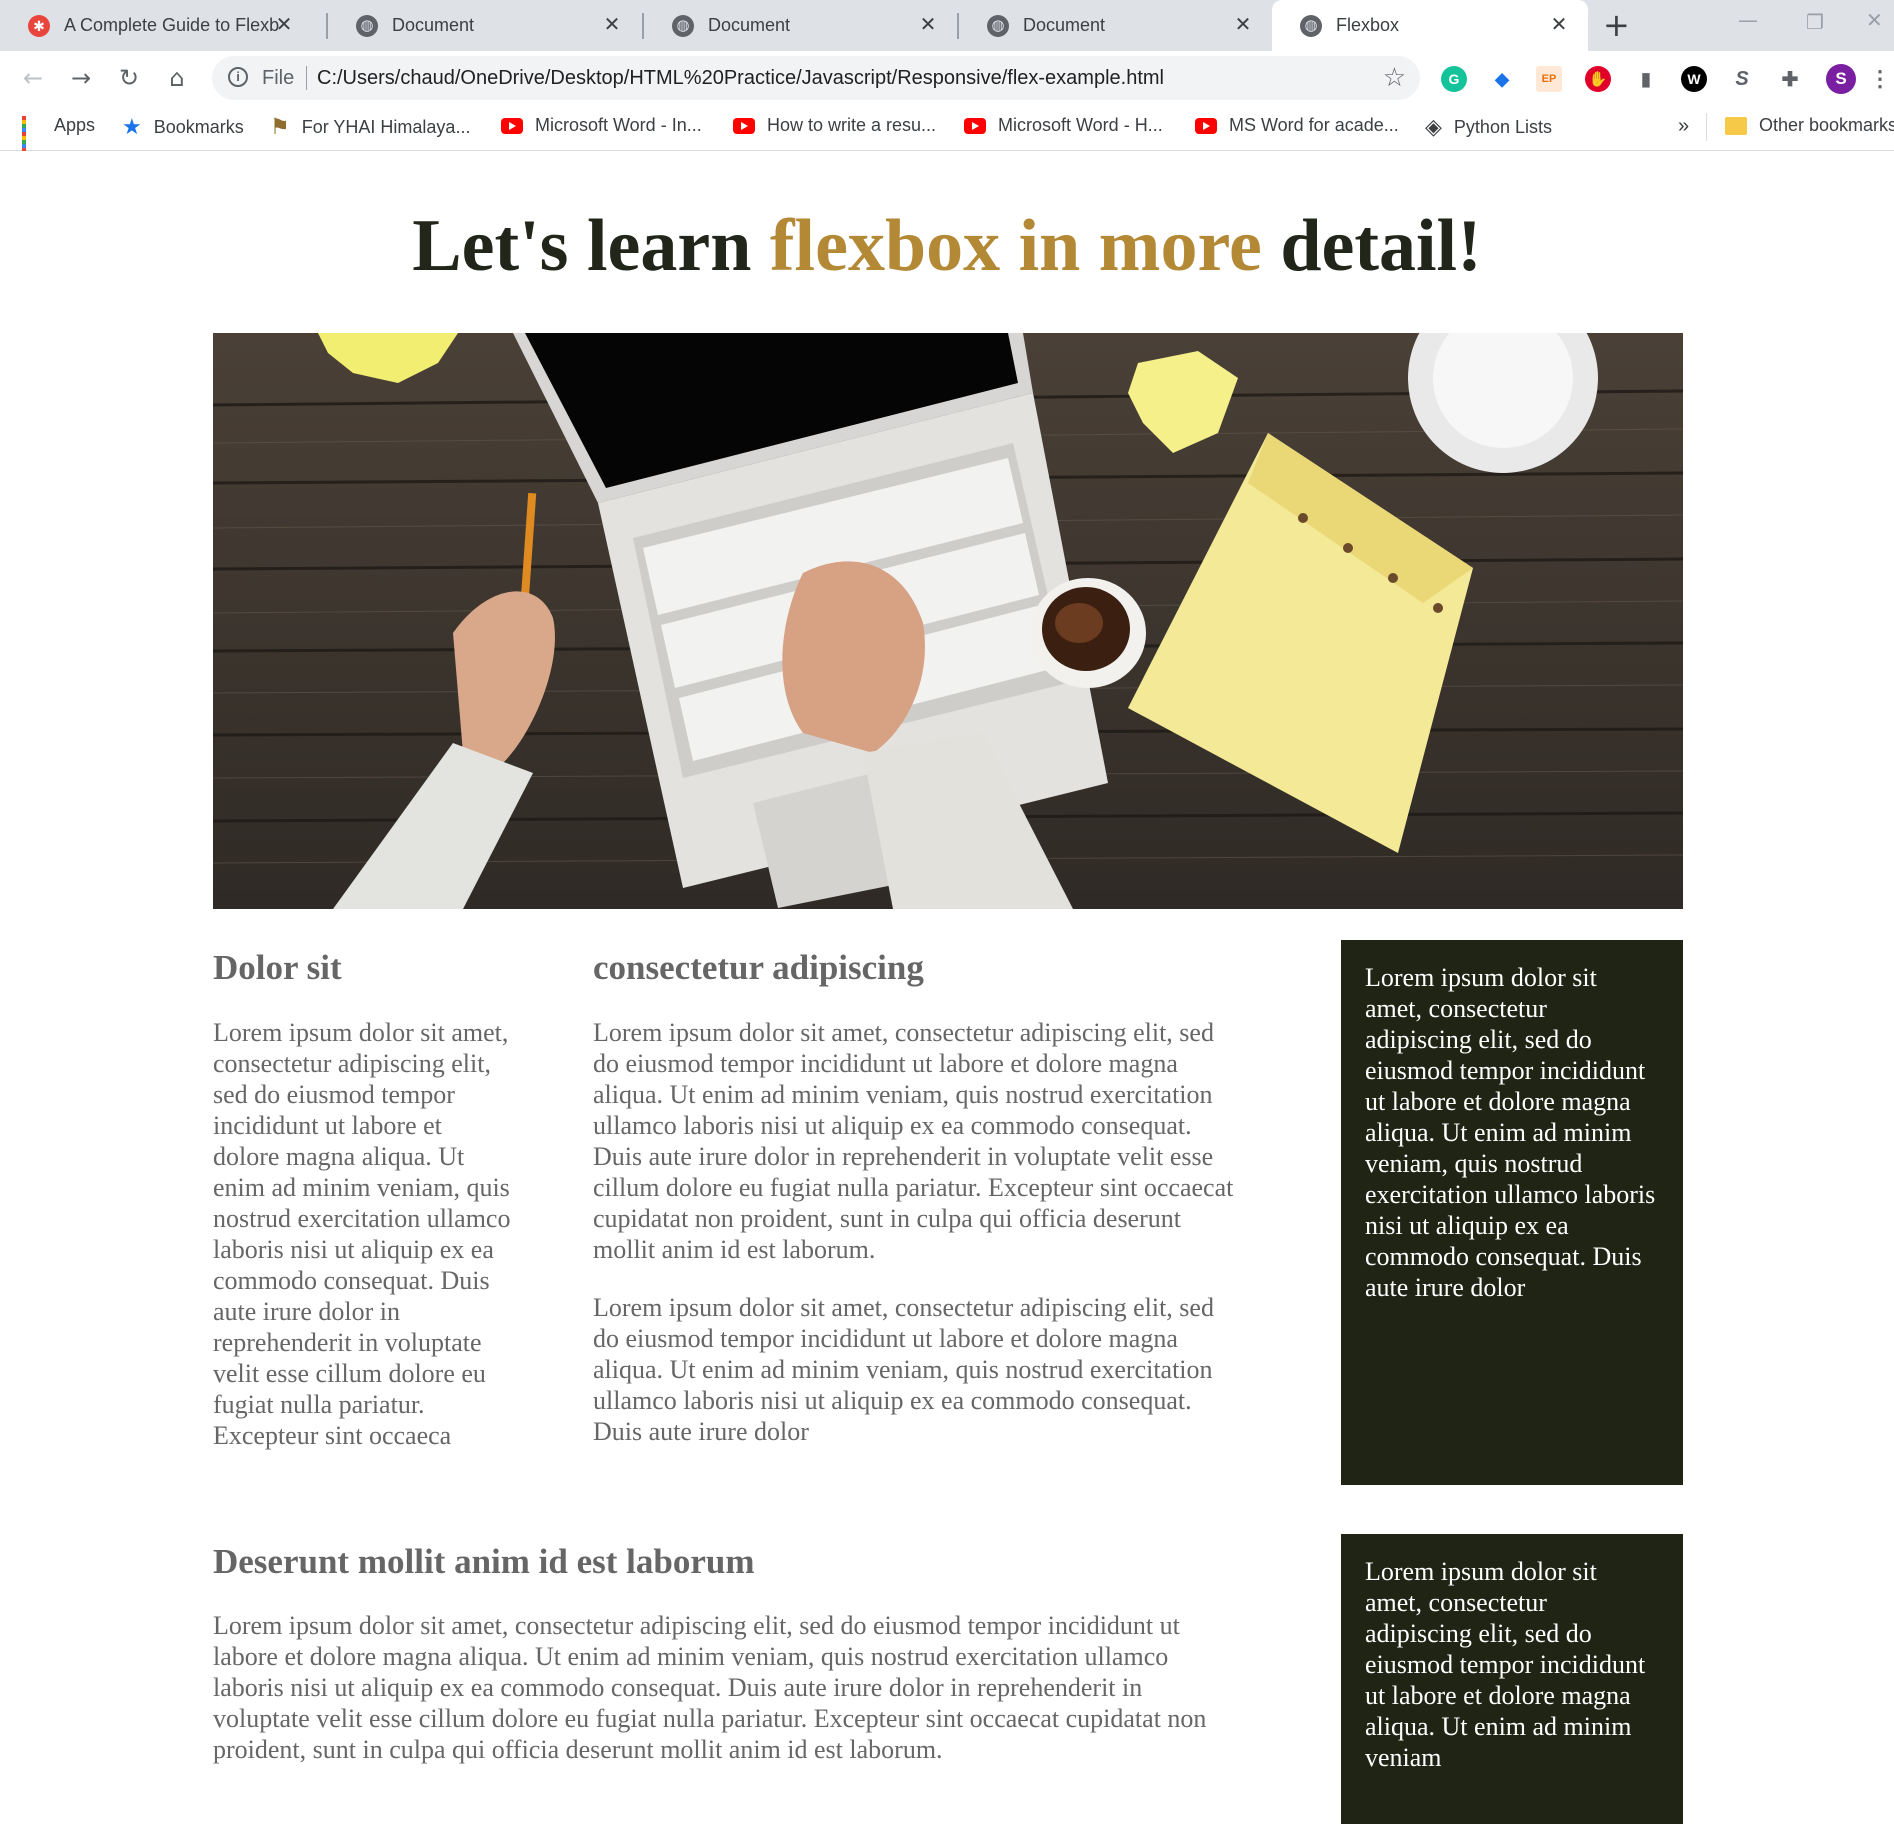  What do you see at coordinates (1502, 127) in the screenshot?
I see `bookmark-label: Python Lists` at bounding box center [1502, 127].